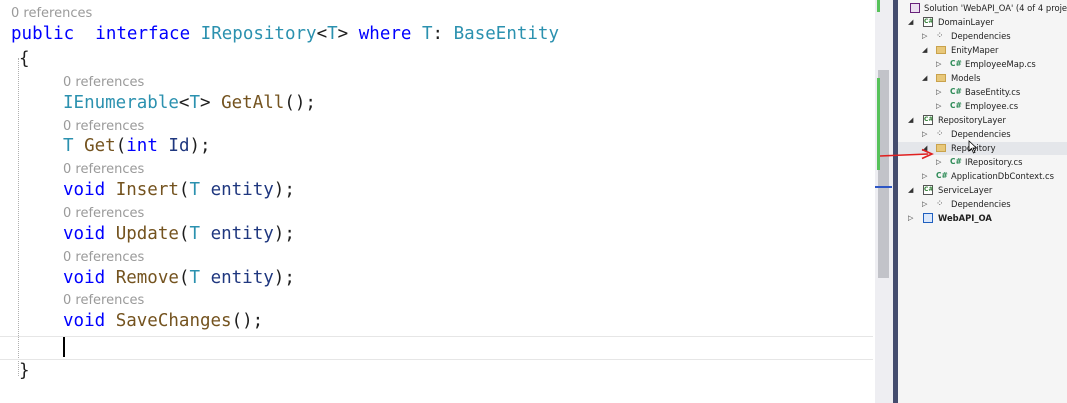  Describe the element at coordinates (103, 300) in the screenshot. I see `codelens-references-savechanges: 0 references` at that location.